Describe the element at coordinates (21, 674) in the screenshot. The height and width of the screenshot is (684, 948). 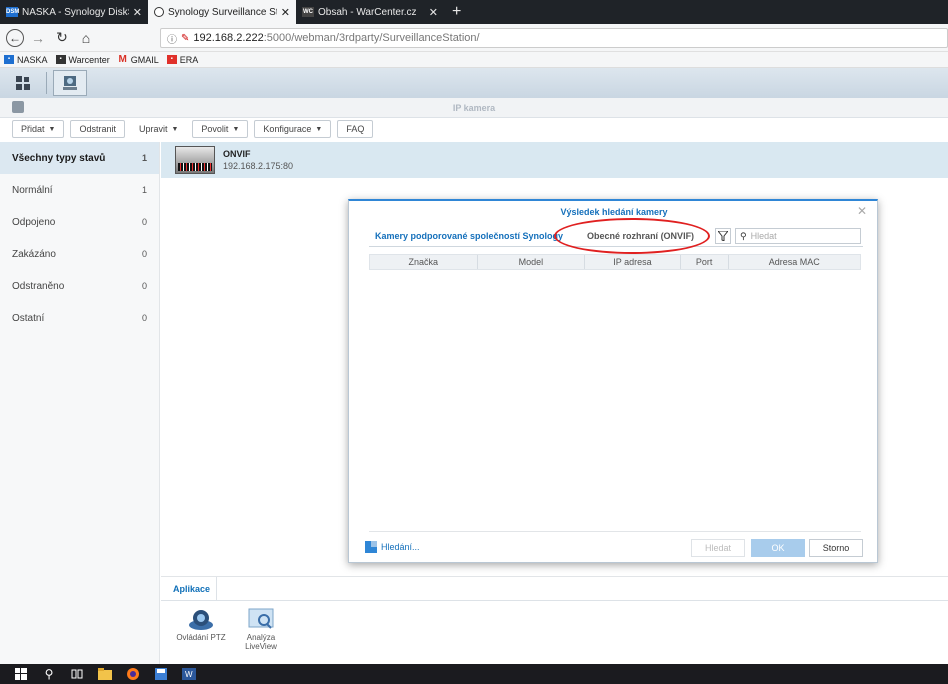
I see `windows-start-icon` at that location.